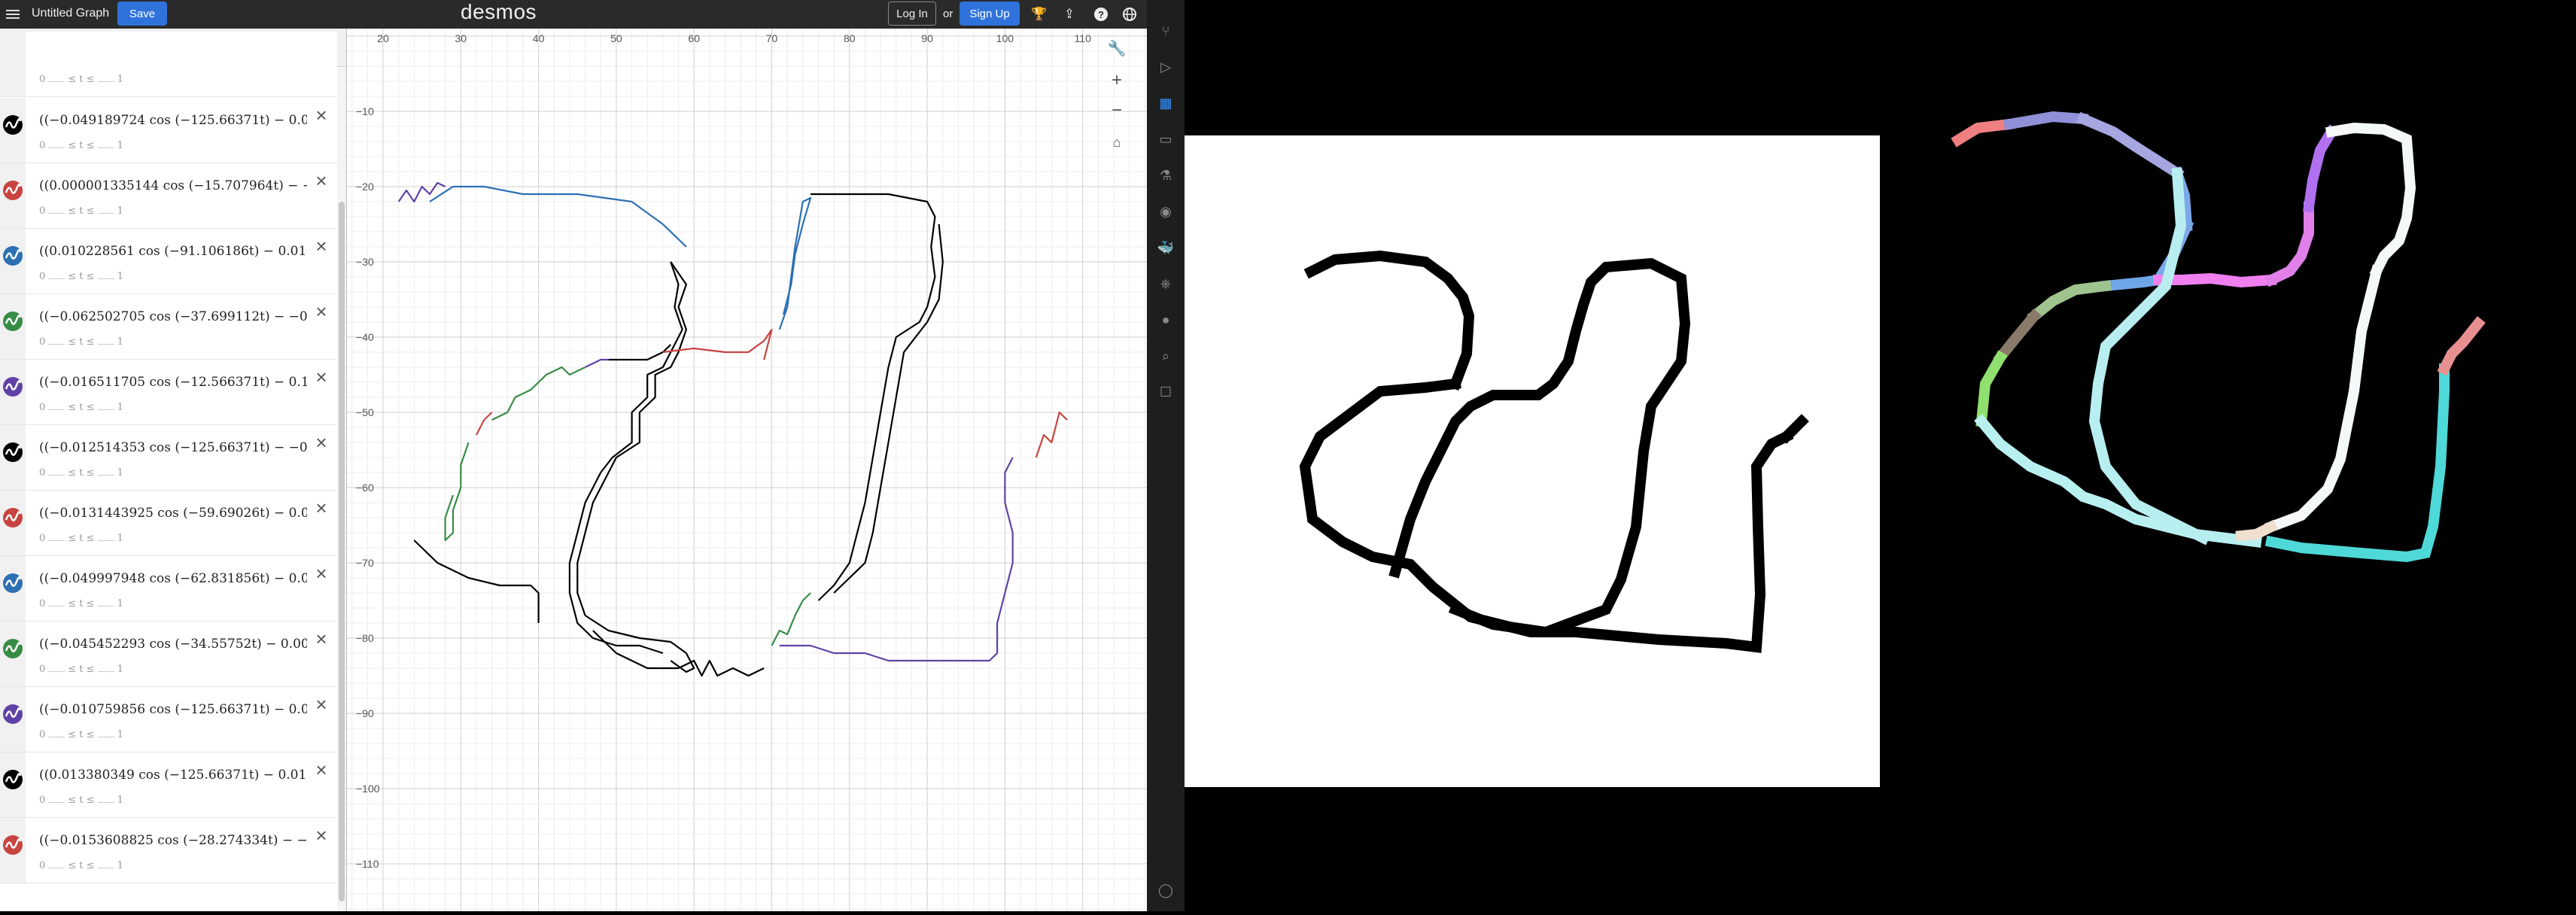  What do you see at coordinates (1117, 142) in the screenshot?
I see `home-icon: ⌂` at bounding box center [1117, 142].